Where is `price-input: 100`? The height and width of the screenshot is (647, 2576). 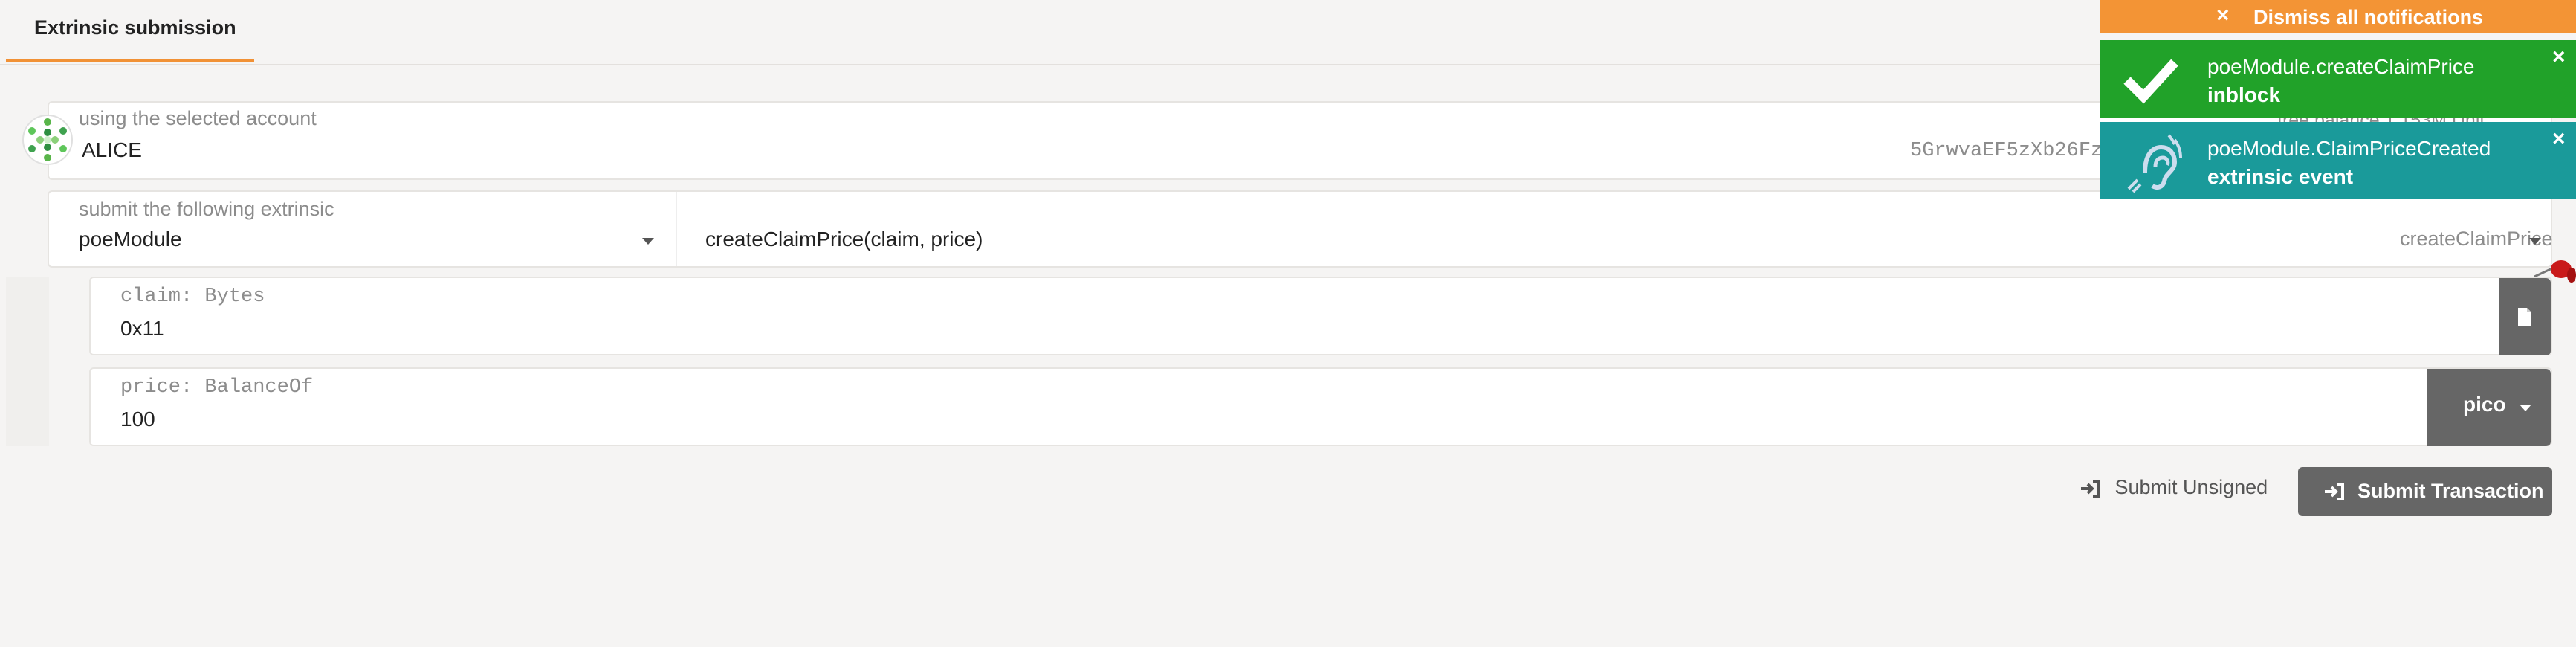
price-input: 100 is located at coordinates (137, 419).